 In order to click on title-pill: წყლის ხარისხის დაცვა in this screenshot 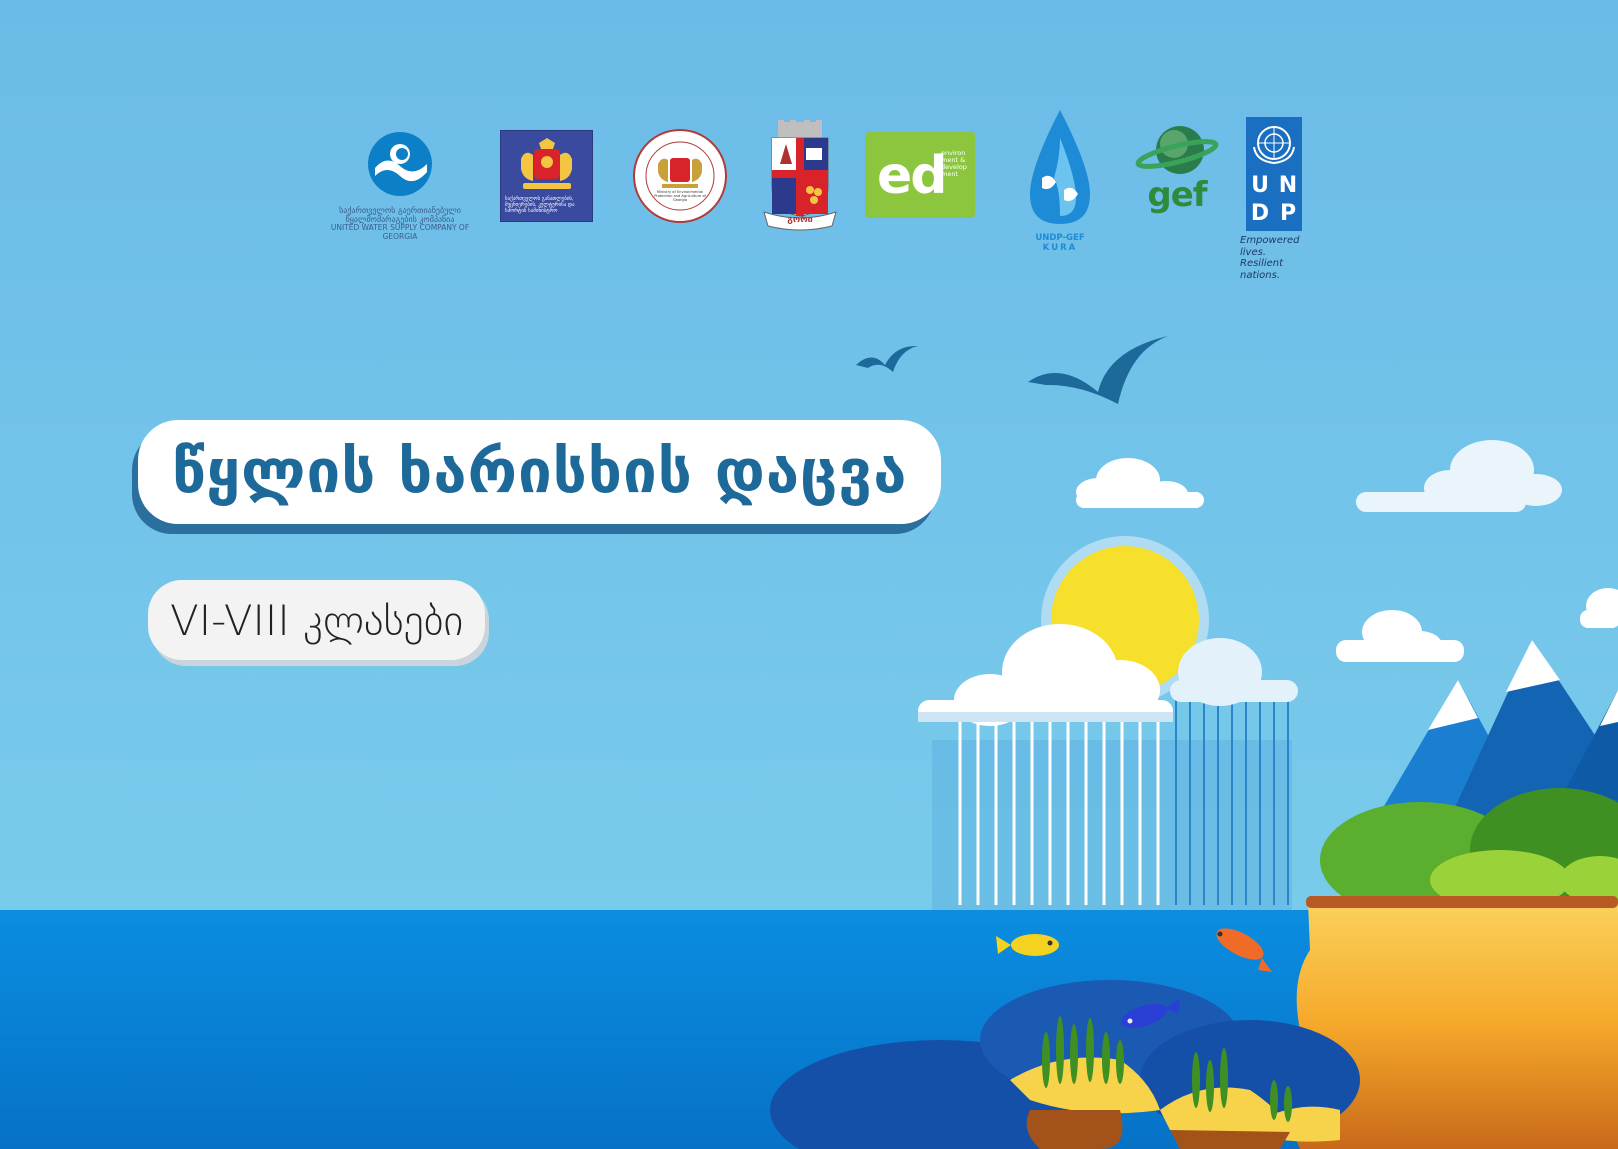, I will do `click(540, 472)`.